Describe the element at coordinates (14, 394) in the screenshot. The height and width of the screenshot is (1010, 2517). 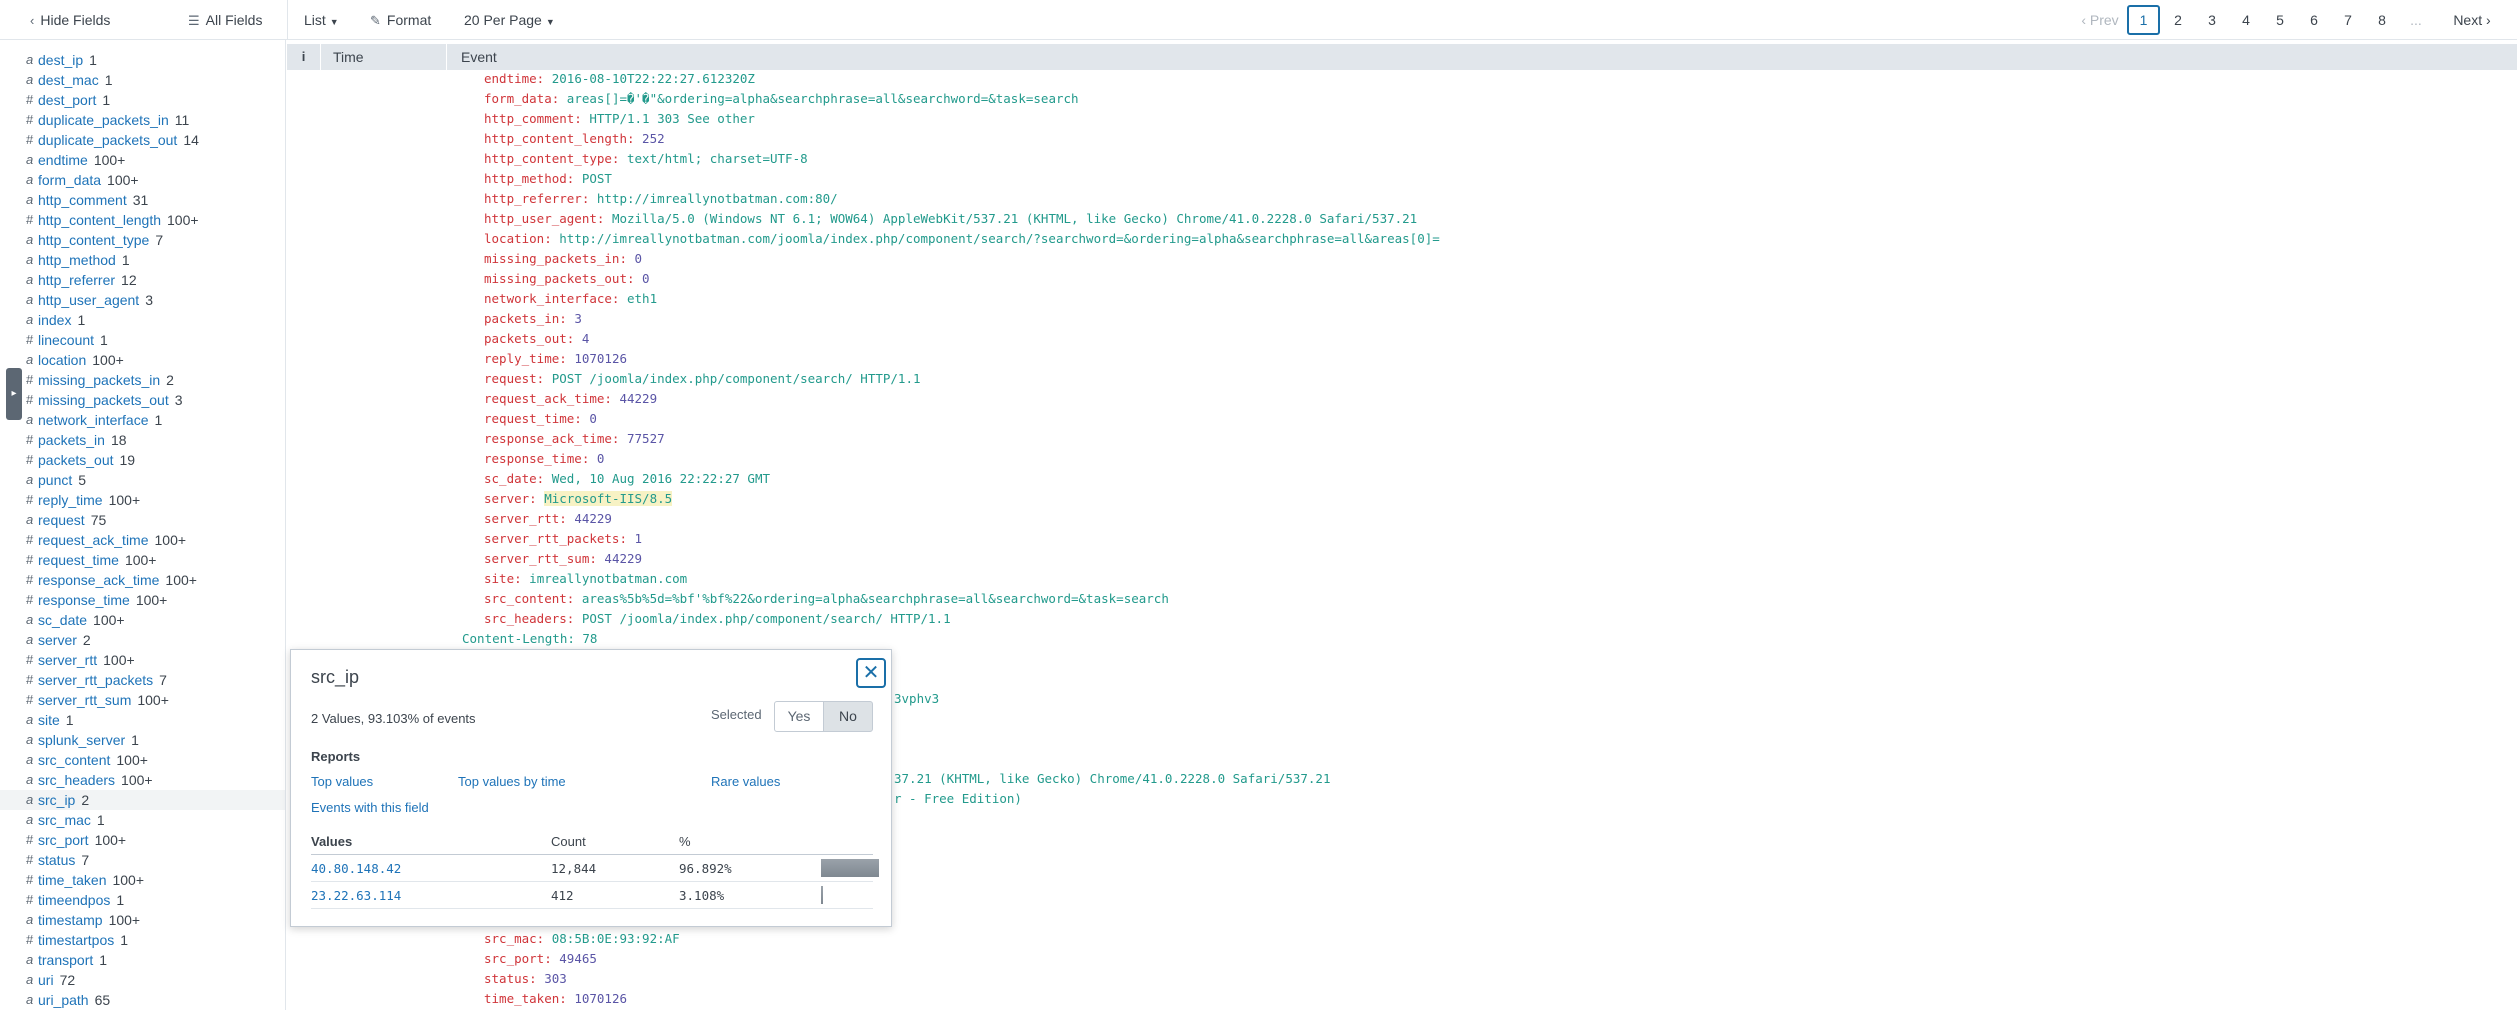
I see `sidebar-toggle-icon: ▸` at that location.